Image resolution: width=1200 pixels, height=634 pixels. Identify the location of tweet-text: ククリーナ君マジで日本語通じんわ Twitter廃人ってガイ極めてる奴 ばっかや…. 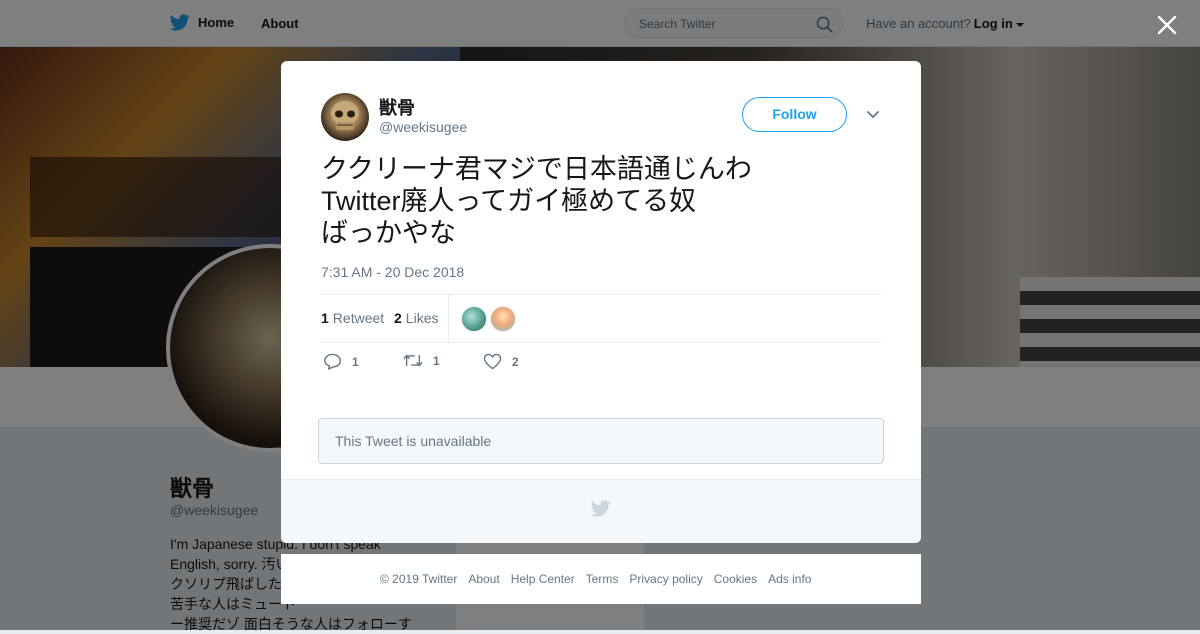
(591, 201).